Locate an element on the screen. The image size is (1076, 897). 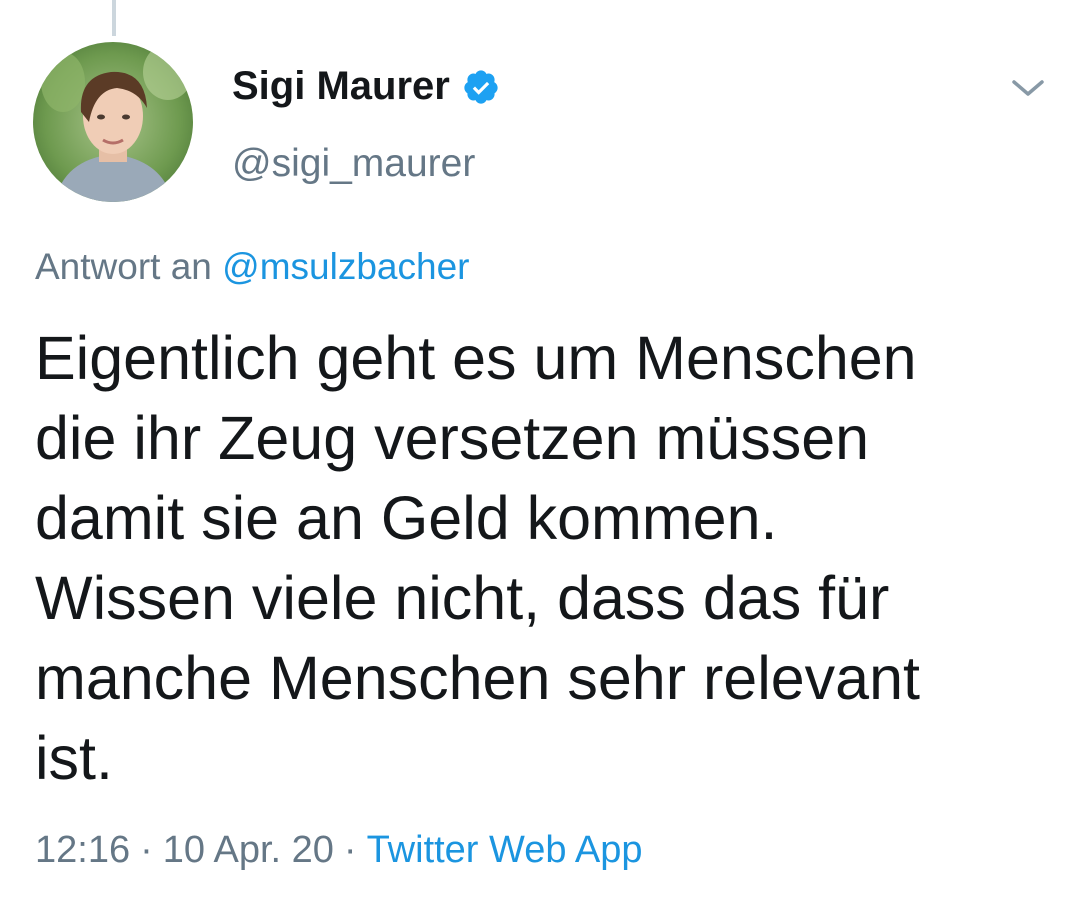
avatar is located at coordinates (113, 122).